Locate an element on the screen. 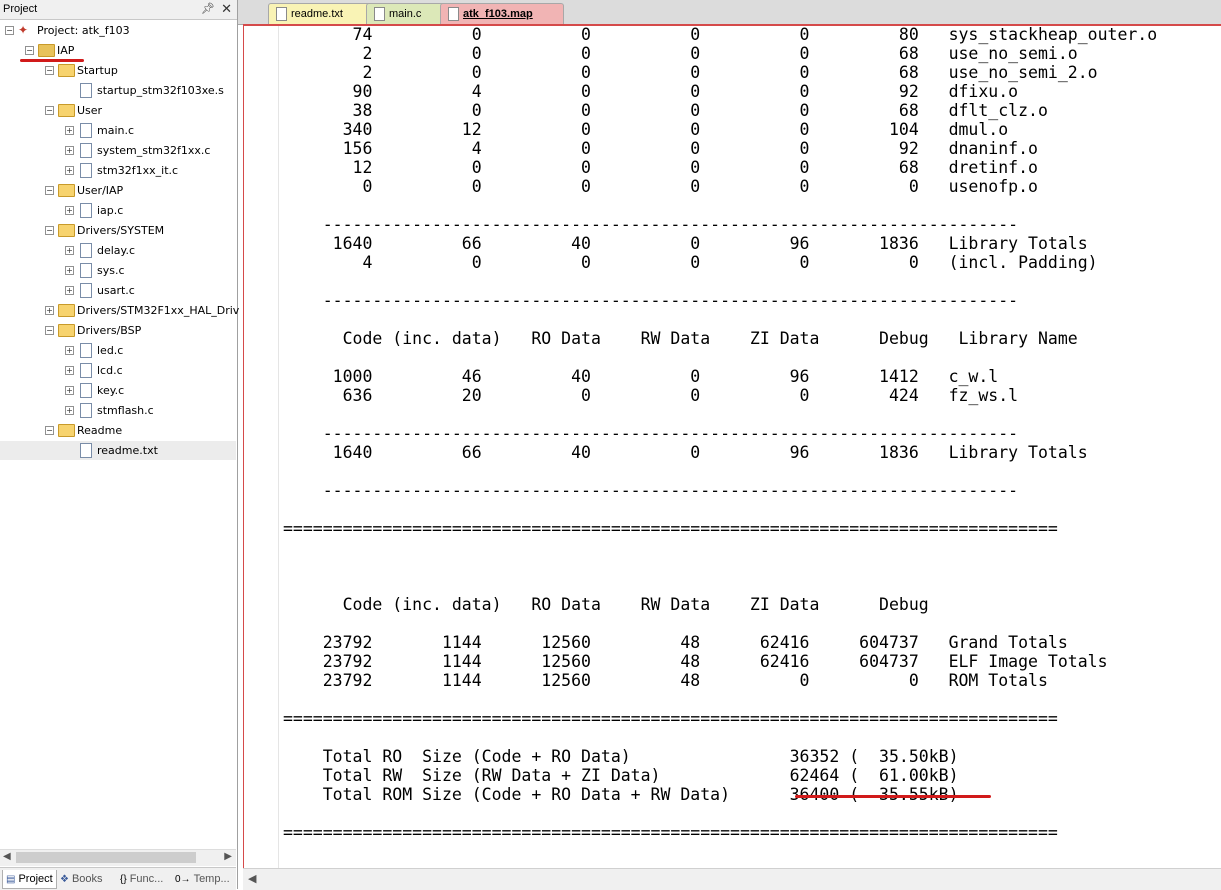 The width and height of the screenshot is (1221, 890). tree-item-group: − Drivers/BSP is located at coordinates (118, 330).